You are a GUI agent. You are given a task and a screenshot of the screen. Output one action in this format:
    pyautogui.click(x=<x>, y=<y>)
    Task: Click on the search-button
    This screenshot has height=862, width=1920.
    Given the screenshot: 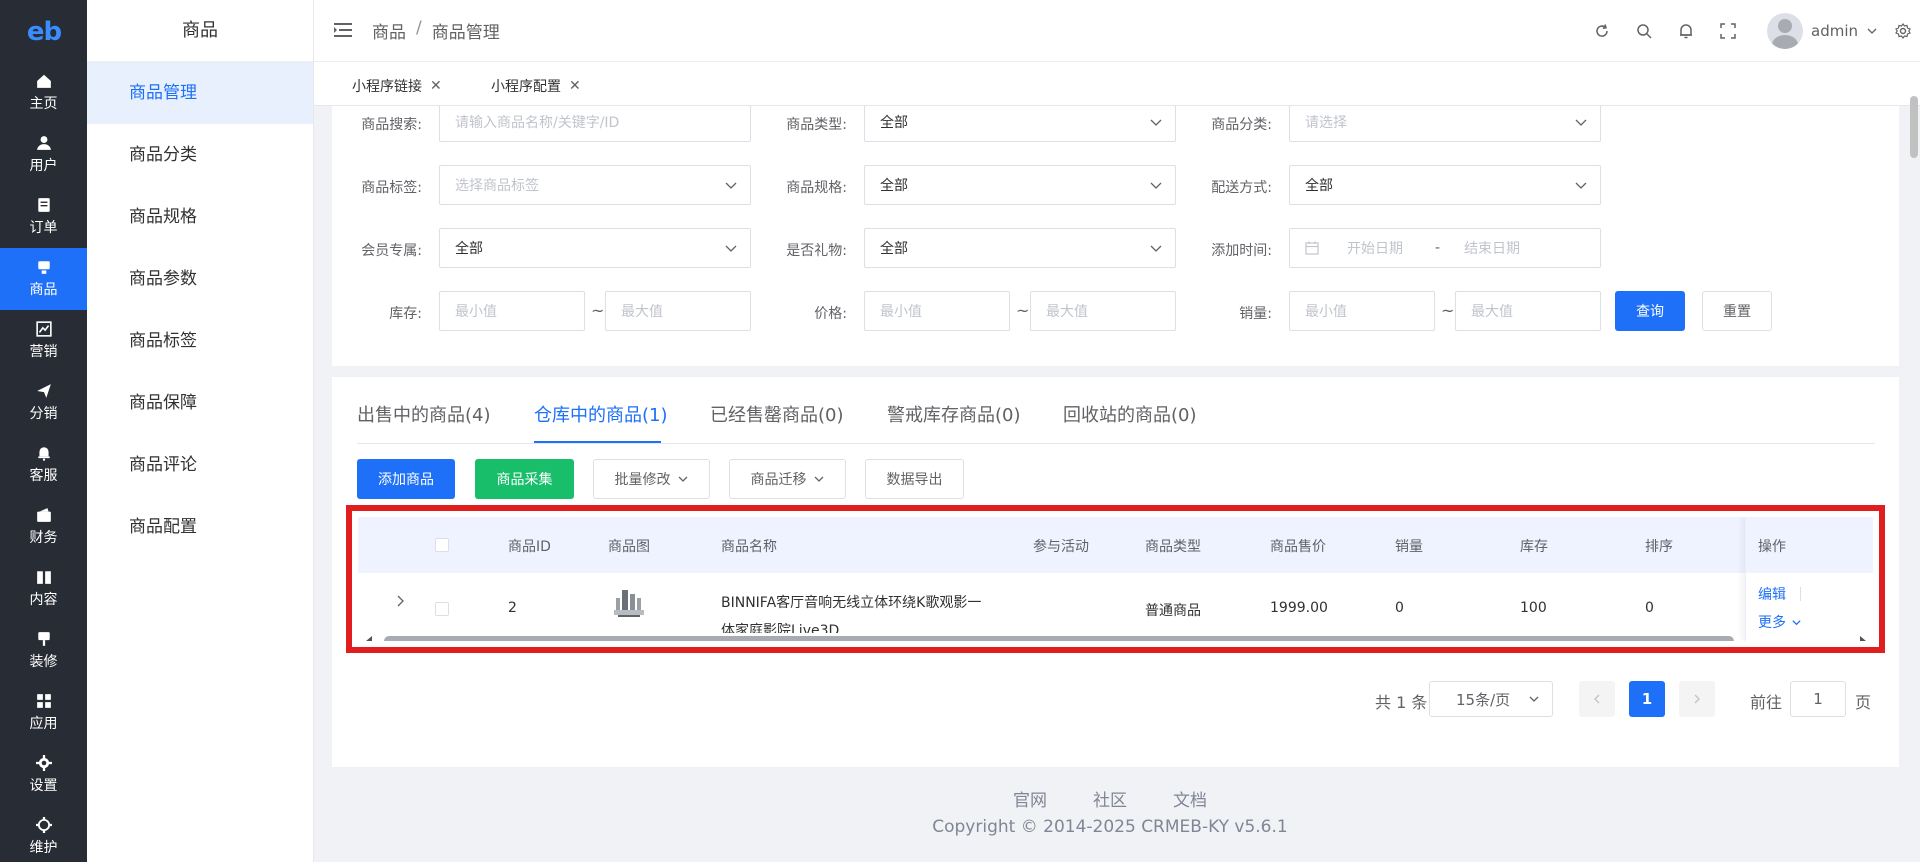 What is the action you would take?
    pyautogui.click(x=1644, y=31)
    